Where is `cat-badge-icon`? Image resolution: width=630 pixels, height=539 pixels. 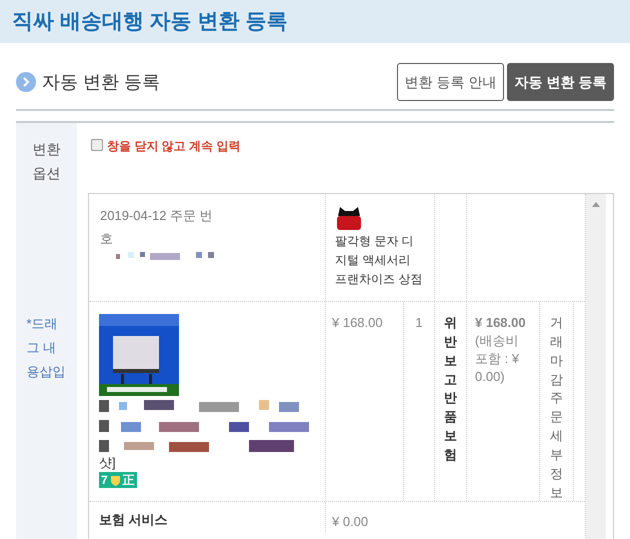
cat-badge-icon is located at coordinates (349, 218).